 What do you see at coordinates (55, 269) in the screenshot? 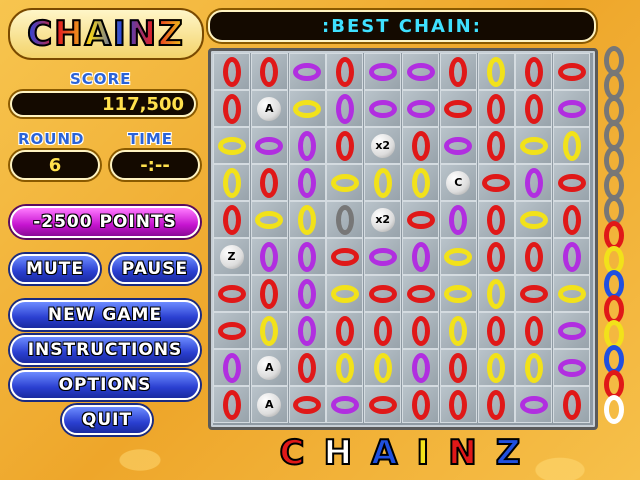
I see `mute-button: MUTE` at bounding box center [55, 269].